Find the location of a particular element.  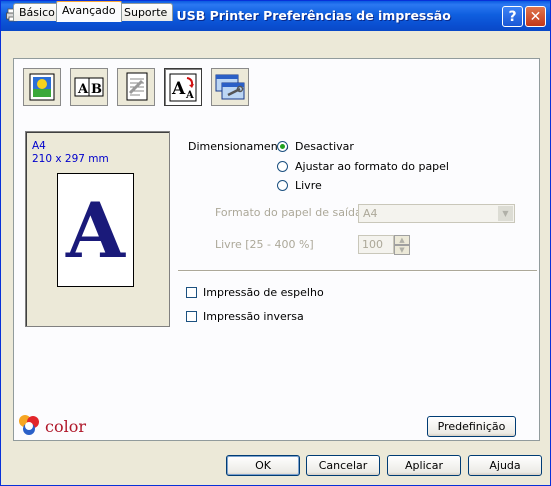

spin-up-icon: ▲ is located at coordinates (402, 240).